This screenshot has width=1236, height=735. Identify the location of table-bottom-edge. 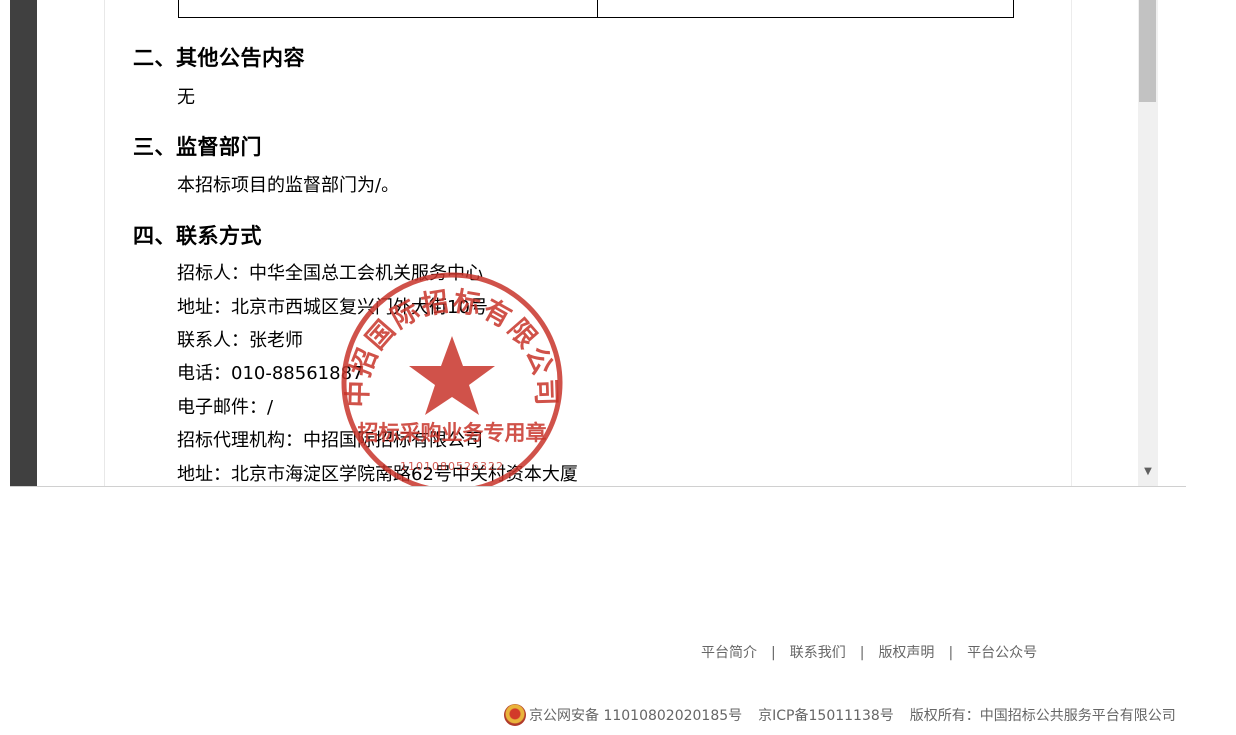
(596, 9).